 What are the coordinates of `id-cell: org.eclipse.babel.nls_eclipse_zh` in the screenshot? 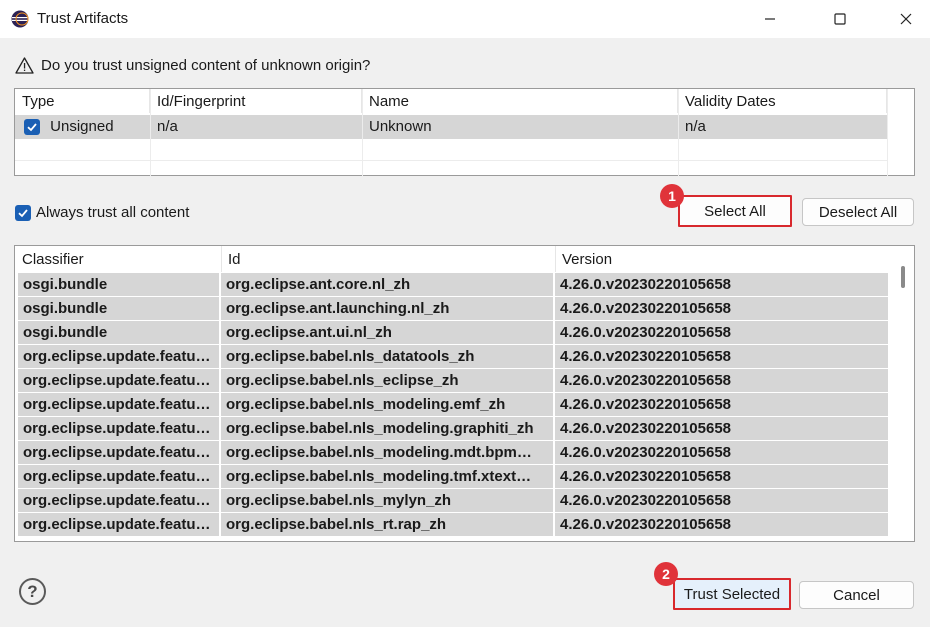 It's located at (388, 380).